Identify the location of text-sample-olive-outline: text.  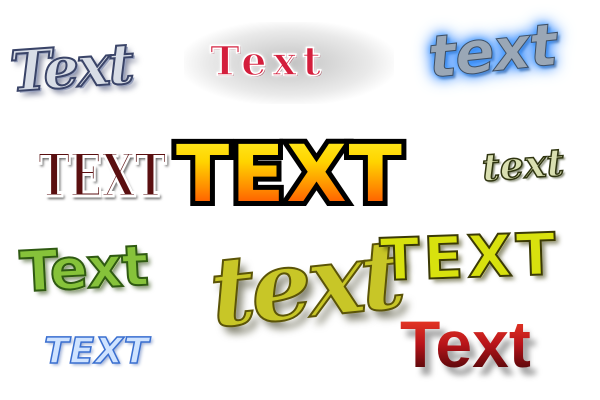
(523, 164).